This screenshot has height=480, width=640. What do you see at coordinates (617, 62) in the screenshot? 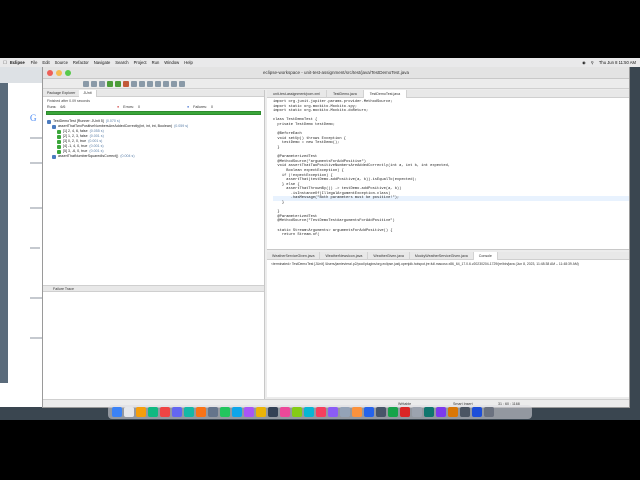
I see `menubar-clock: Thu Jun 8 11:50 AM` at bounding box center [617, 62].